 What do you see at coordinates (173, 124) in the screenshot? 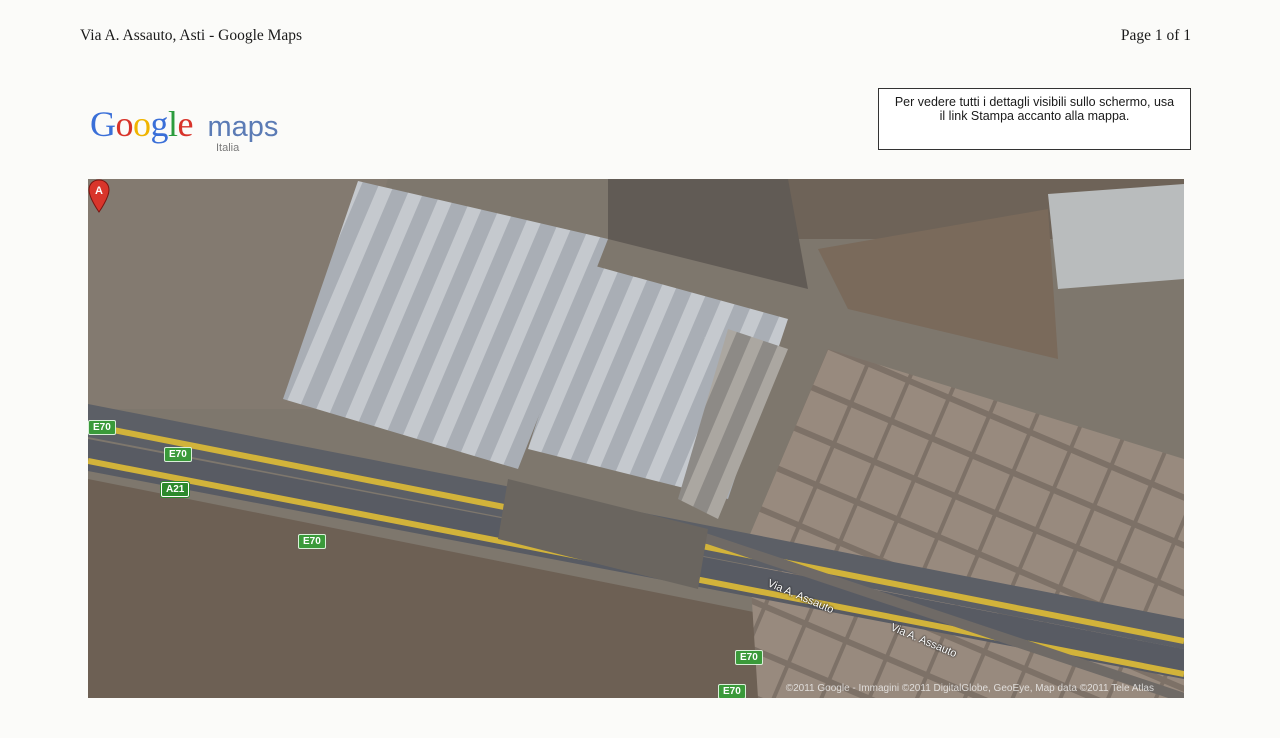
I see `logo-letter: l` at bounding box center [173, 124].